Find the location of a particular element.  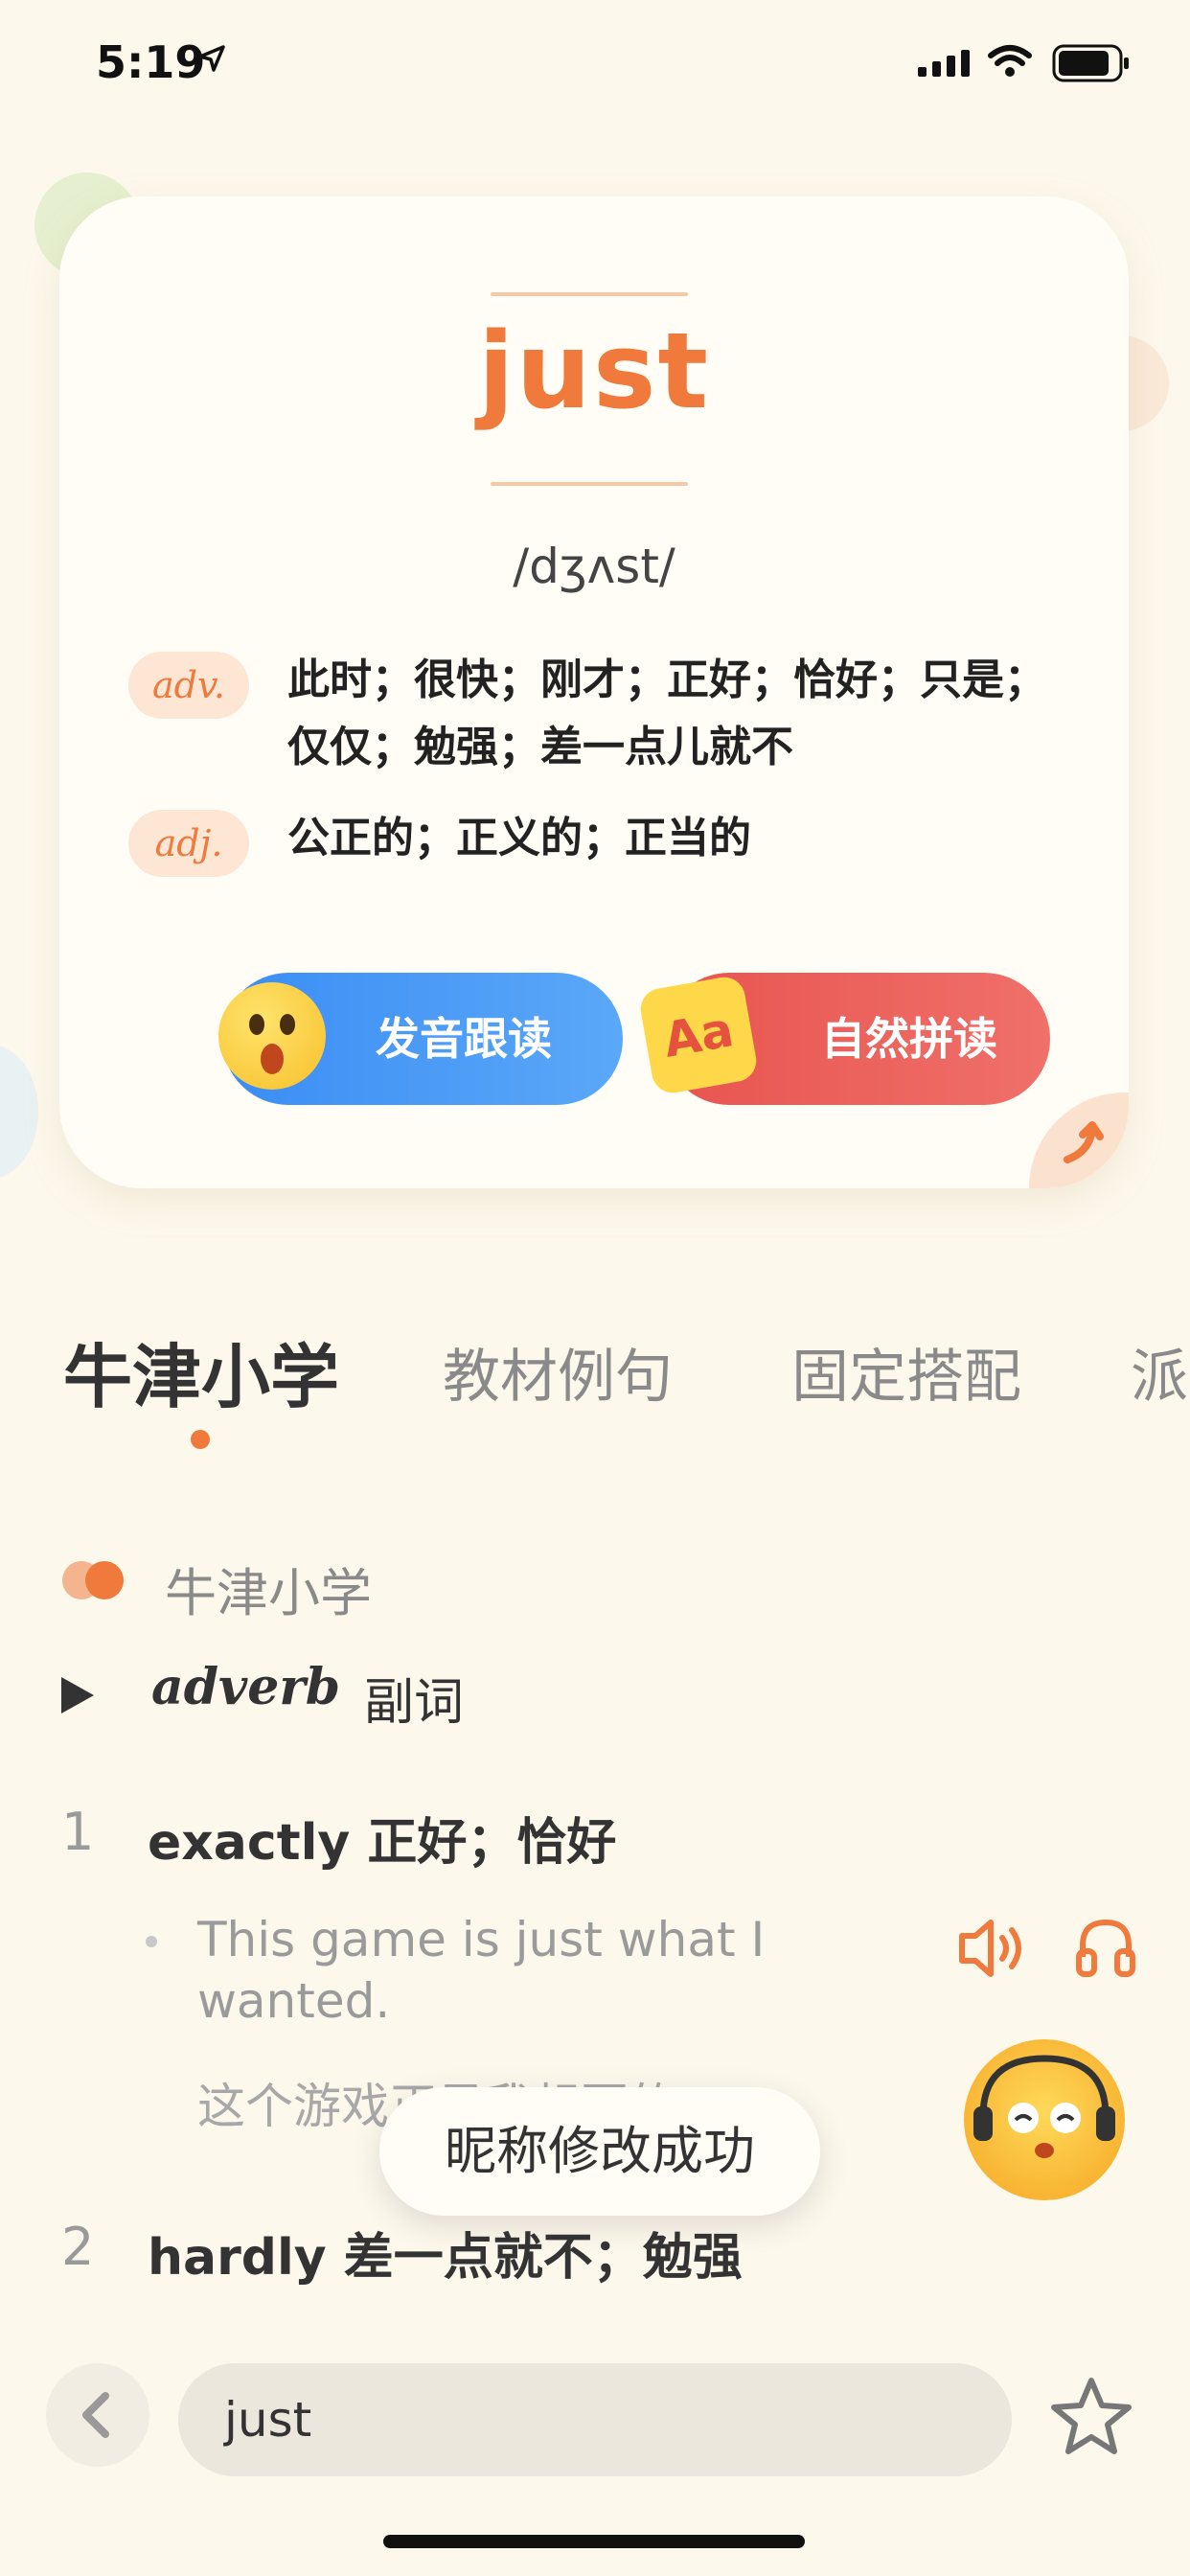

headphone-icon is located at coordinates (1105, 1947).